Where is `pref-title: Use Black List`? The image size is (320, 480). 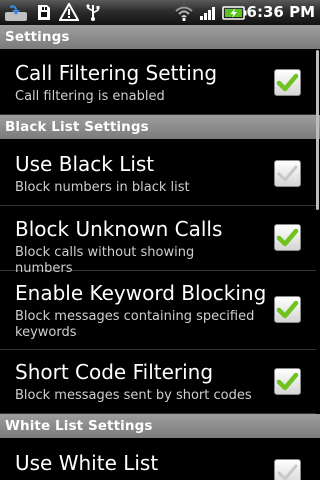 pref-title: Use Black List is located at coordinates (85, 164).